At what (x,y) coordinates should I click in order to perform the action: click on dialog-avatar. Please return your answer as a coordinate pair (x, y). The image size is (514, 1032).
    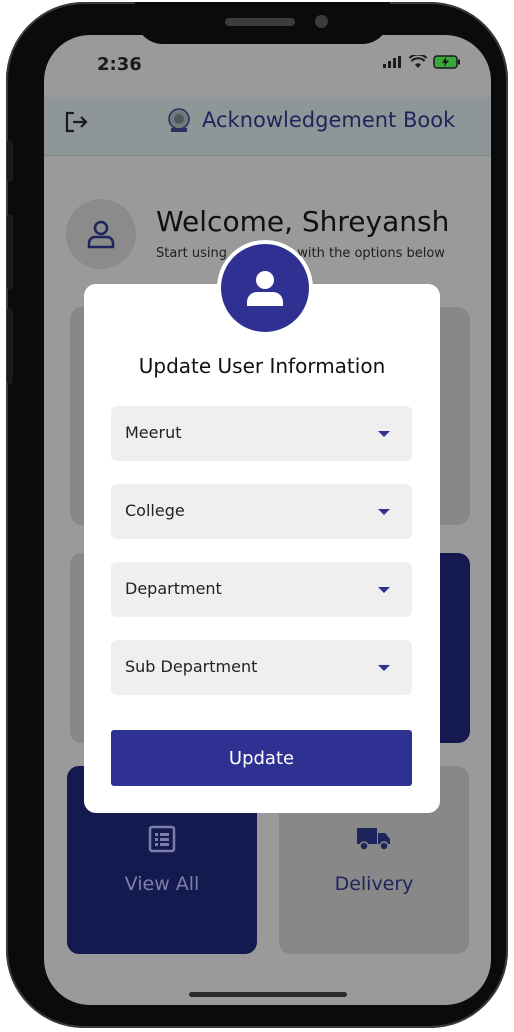
    Looking at the image, I should click on (265, 288).